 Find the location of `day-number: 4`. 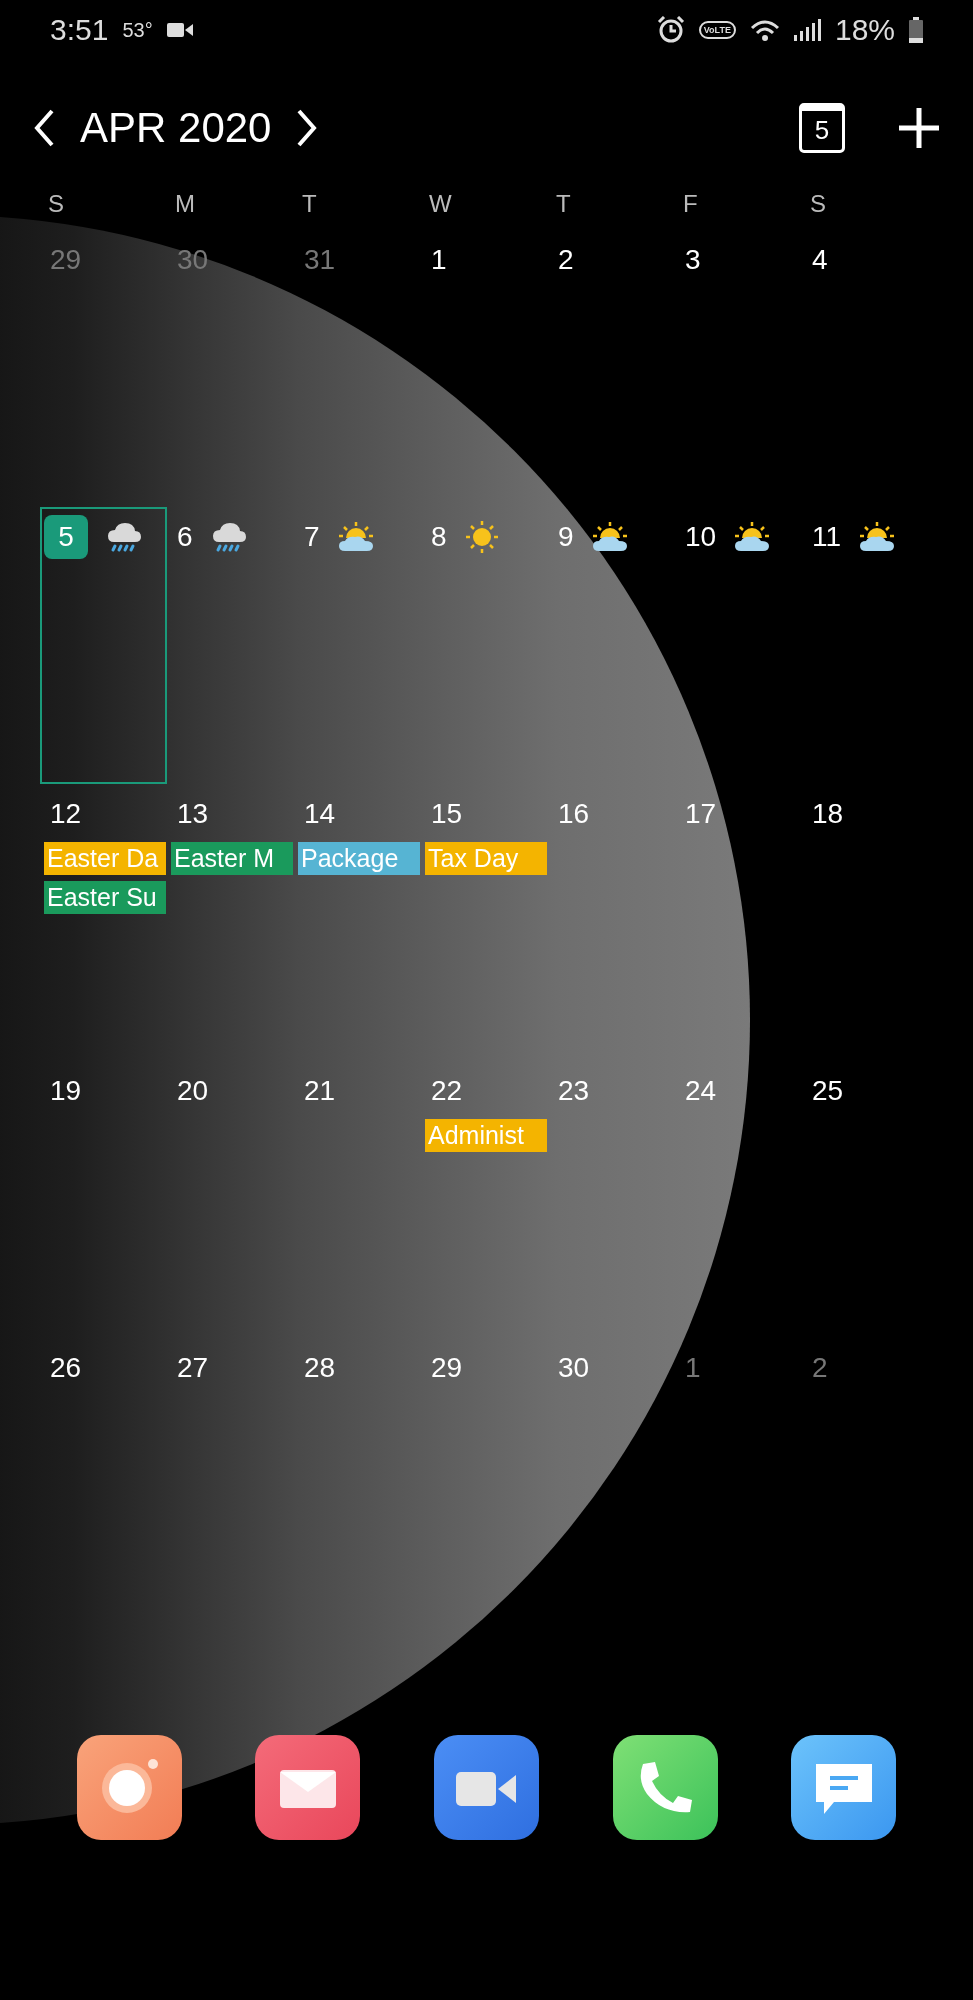

day-number: 4 is located at coordinates (817, 260).